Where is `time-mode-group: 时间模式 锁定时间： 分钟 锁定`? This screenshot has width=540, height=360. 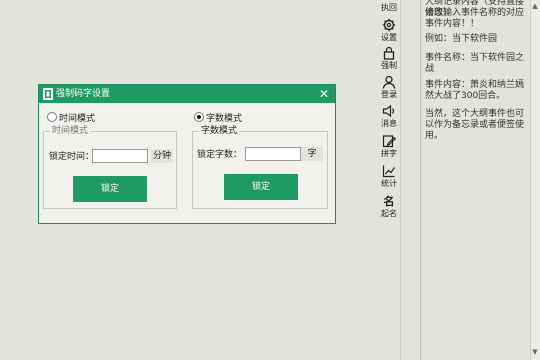 time-mode-group: 时间模式 锁定时间： 分钟 锁定 is located at coordinates (110, 167).